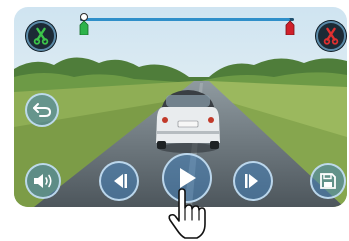 The height and width of the screenshot is (241, 349). Describe the element at coordinates (187, 213) in the screenshot. I see `hand-pointer-icon` at that location.